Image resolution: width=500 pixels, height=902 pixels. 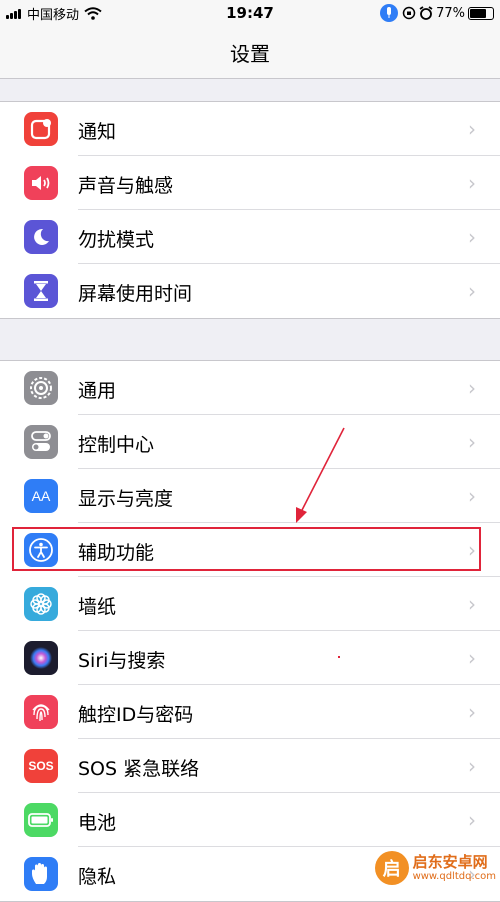 I want to click on battery-icon, so click(x=41, y=820).